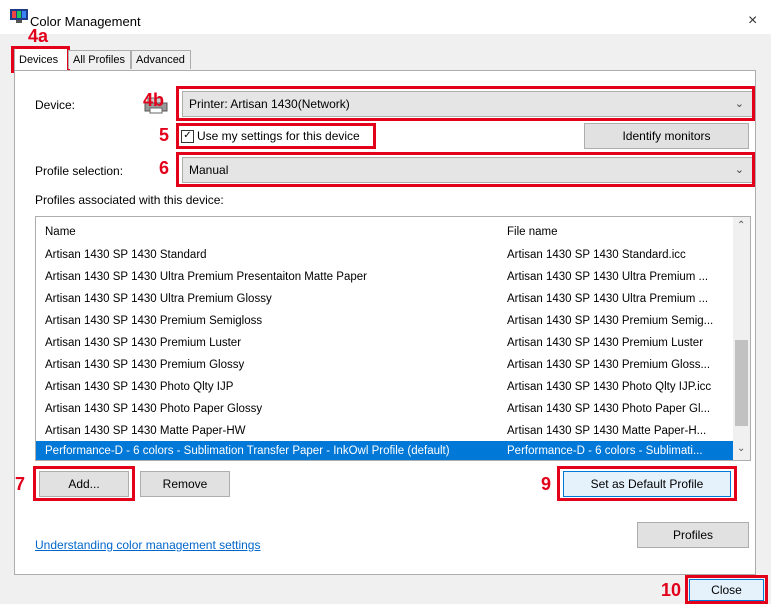  What do you see at coordinates (752, 21) in the screenshot?
I see `window-close-icon: ×` at bounding box center [752, 21].